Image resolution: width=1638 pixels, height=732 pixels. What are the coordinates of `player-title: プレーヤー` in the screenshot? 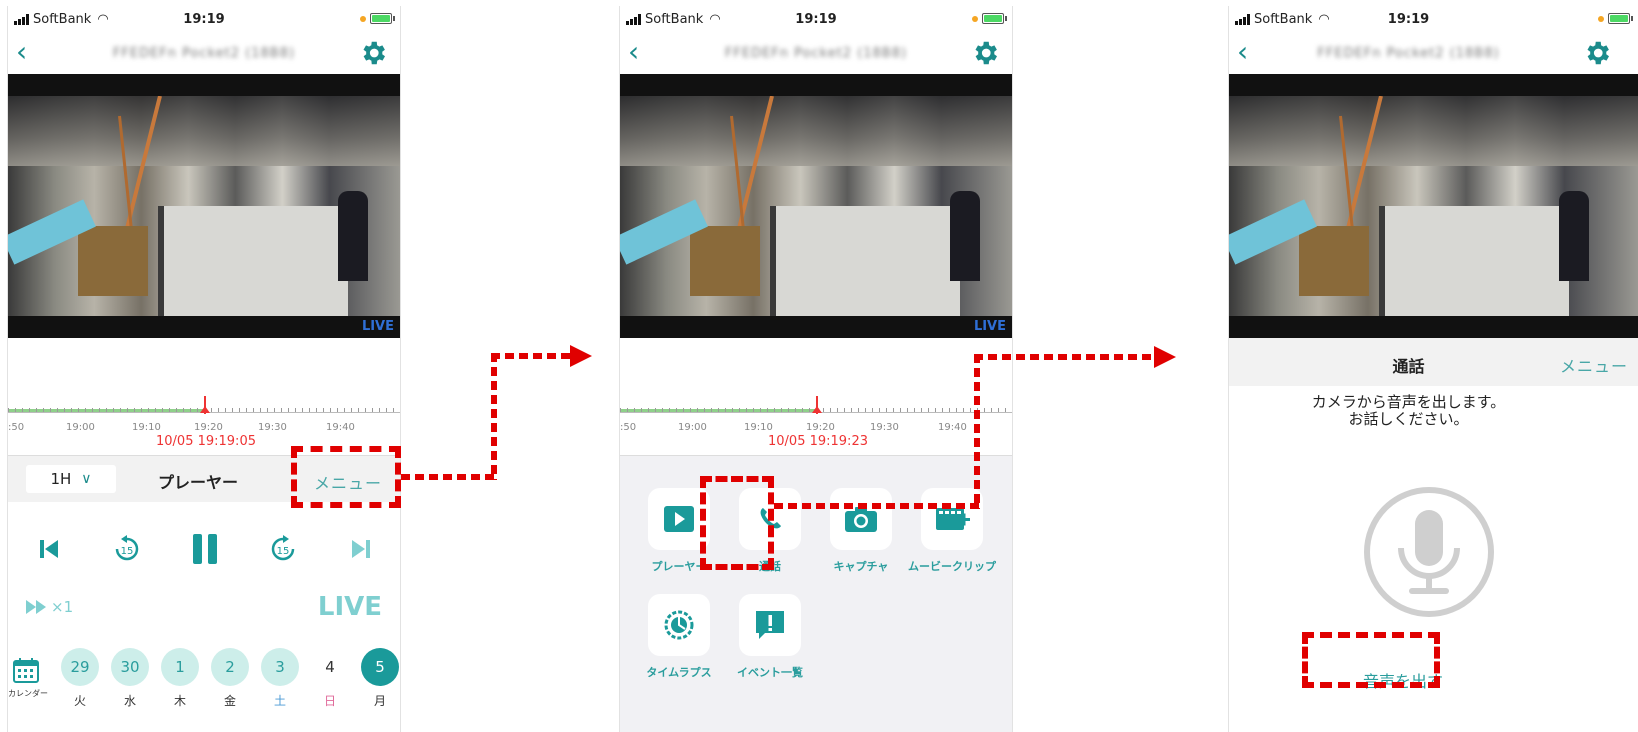 It's located at (198, 482).